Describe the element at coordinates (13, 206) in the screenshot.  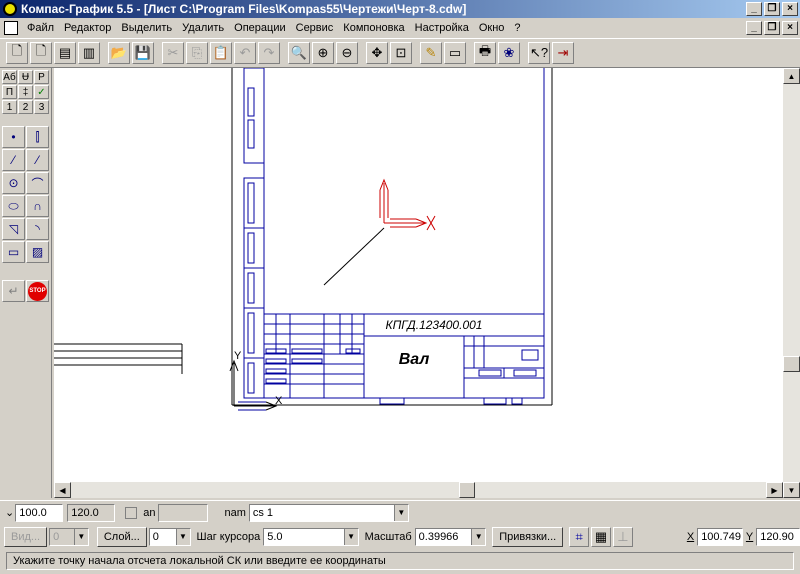
I see `ellipse-tool-icon: ⬭` at that location.